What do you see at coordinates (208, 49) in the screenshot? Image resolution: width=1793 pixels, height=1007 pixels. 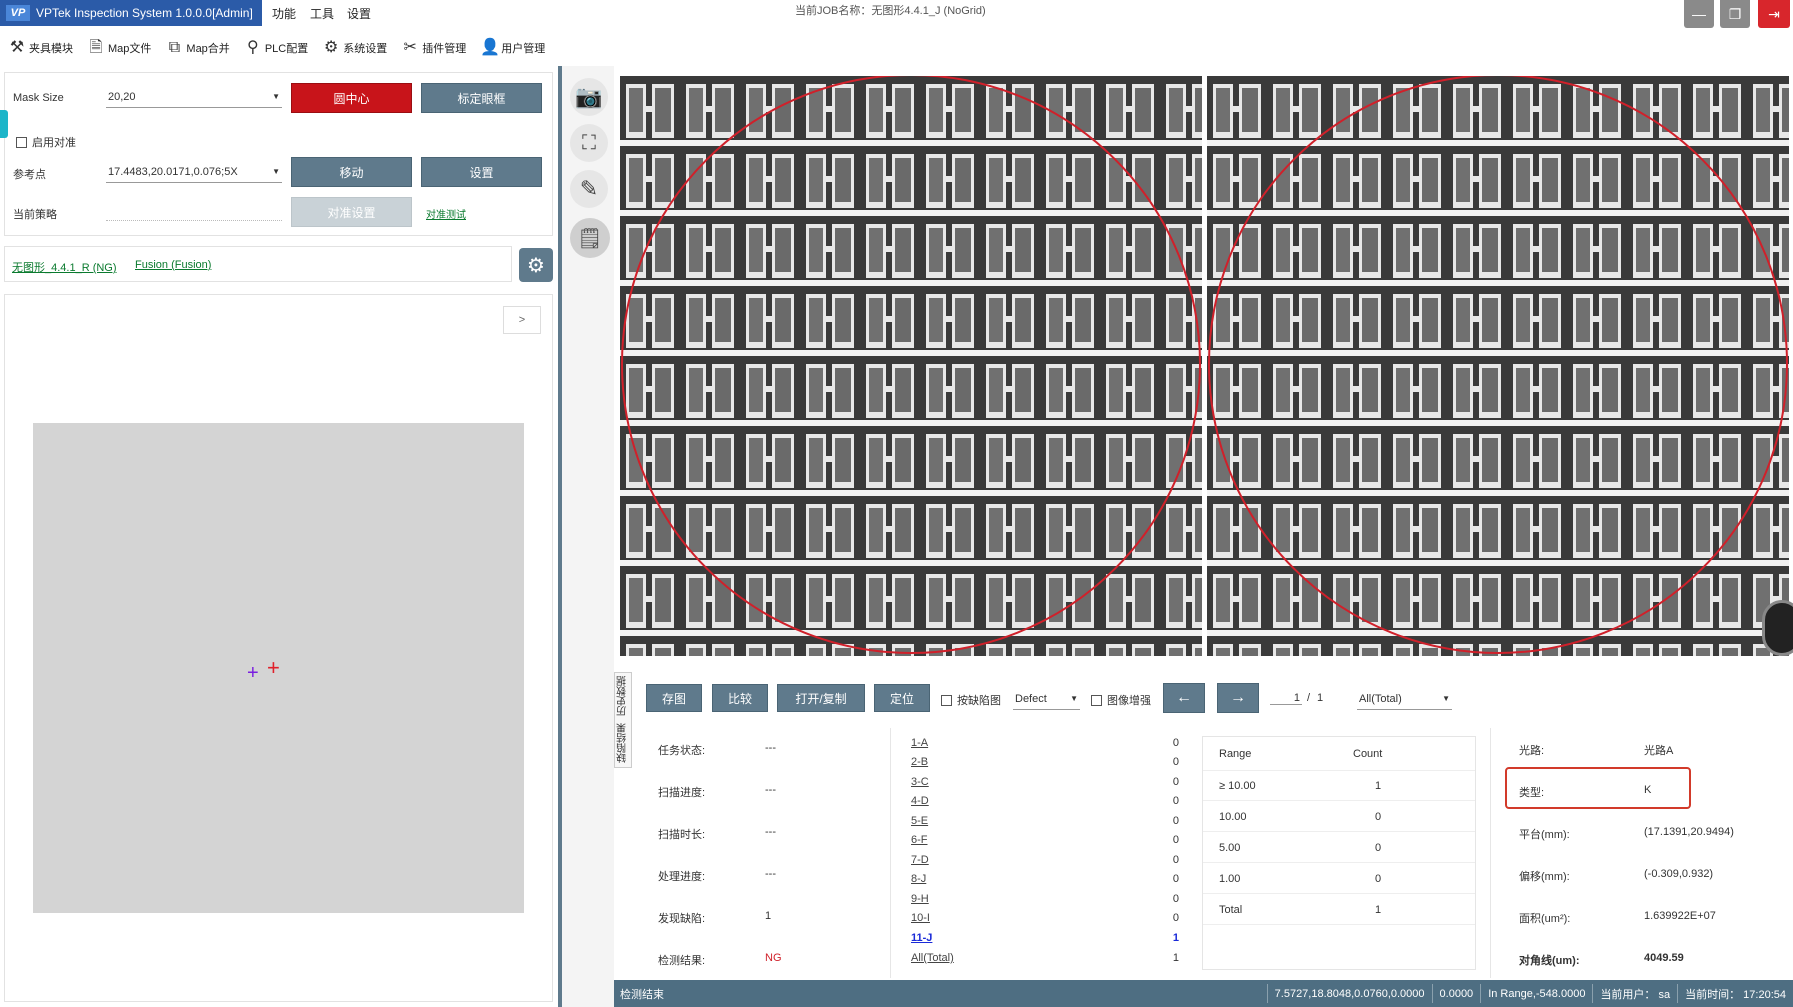 I see `toolbar-label: Map合并` at bounding box center [208, 49].